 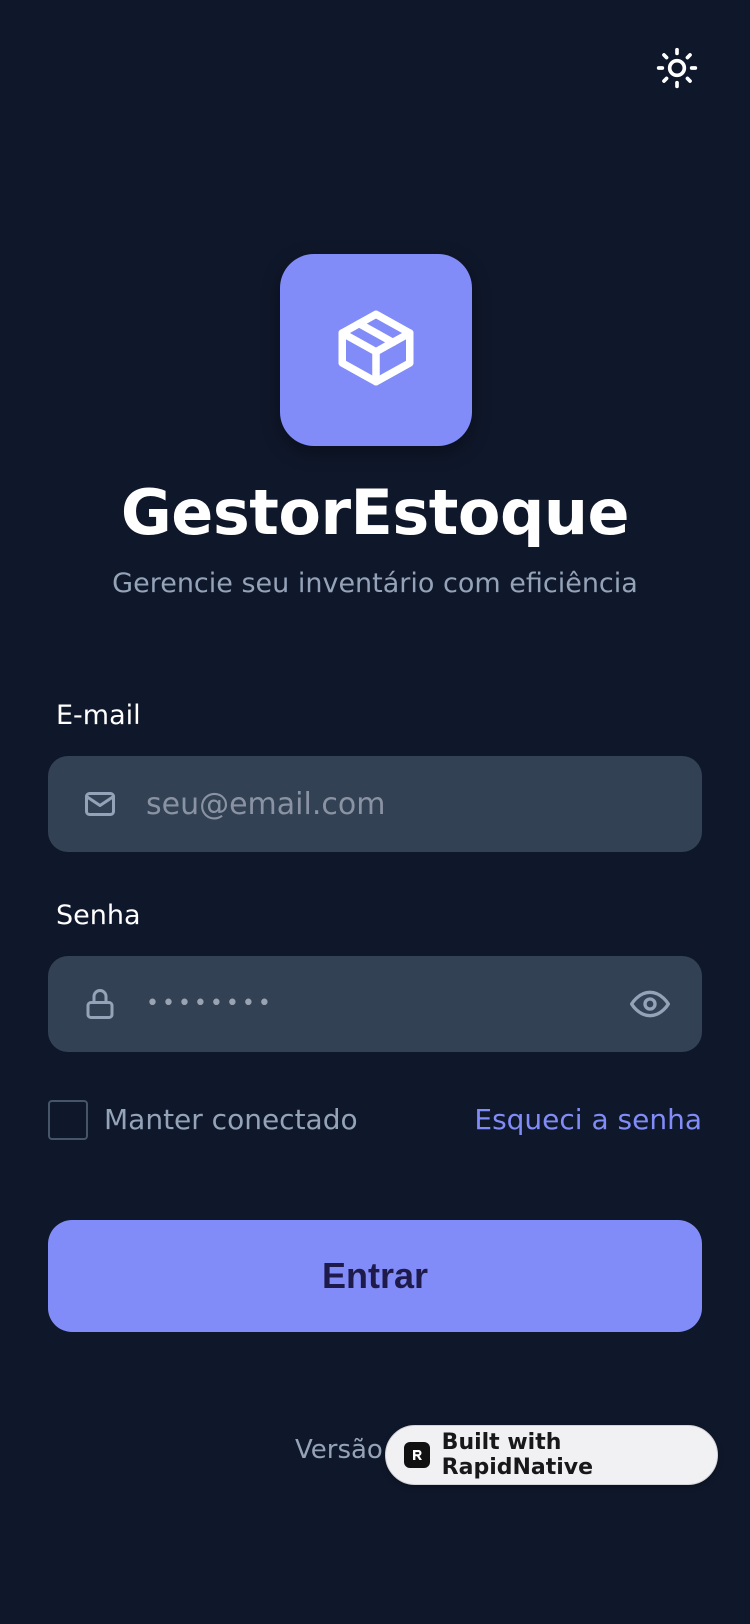 I want to click on eye-icon, so click(x=650, y=1004).